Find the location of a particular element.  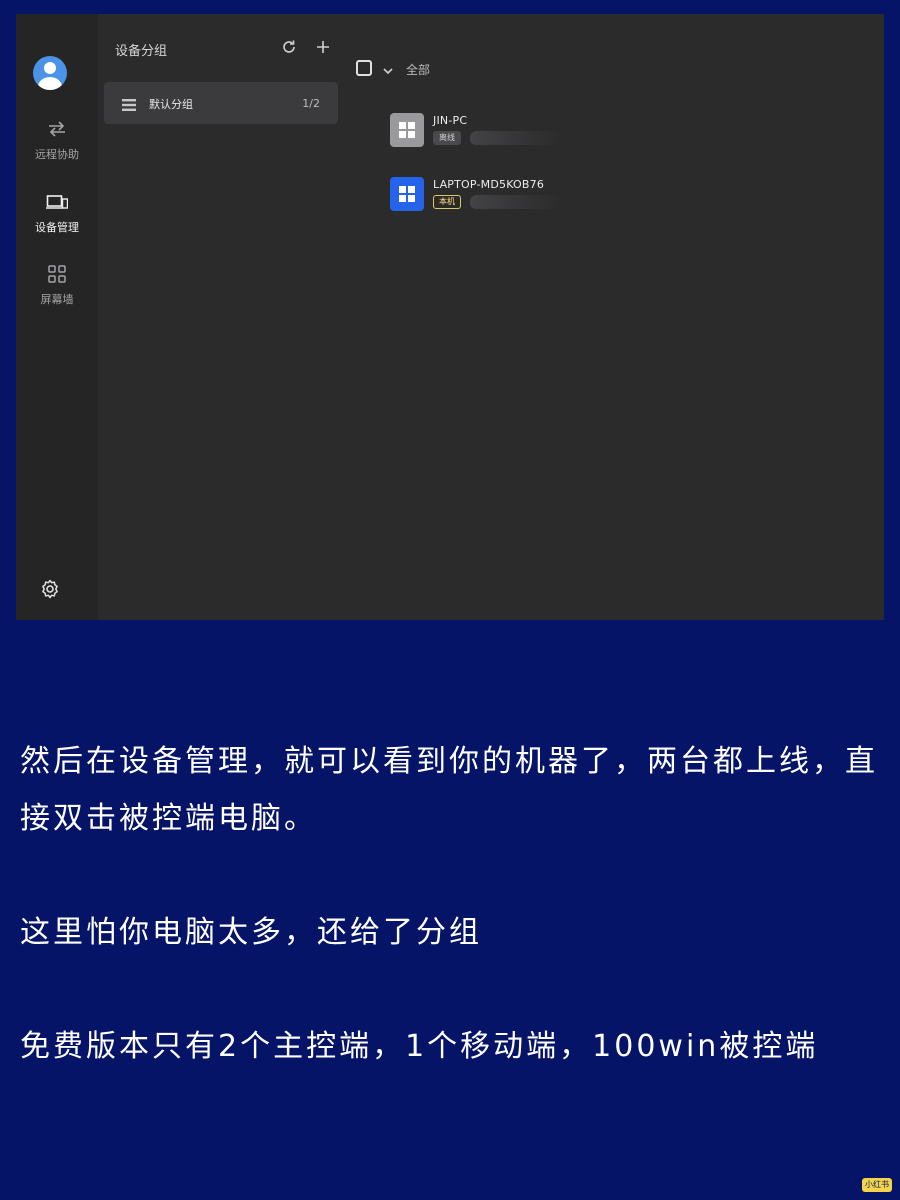

device-name: LAPTOP-MD5KOB76 is located at coordinates (489, 184).